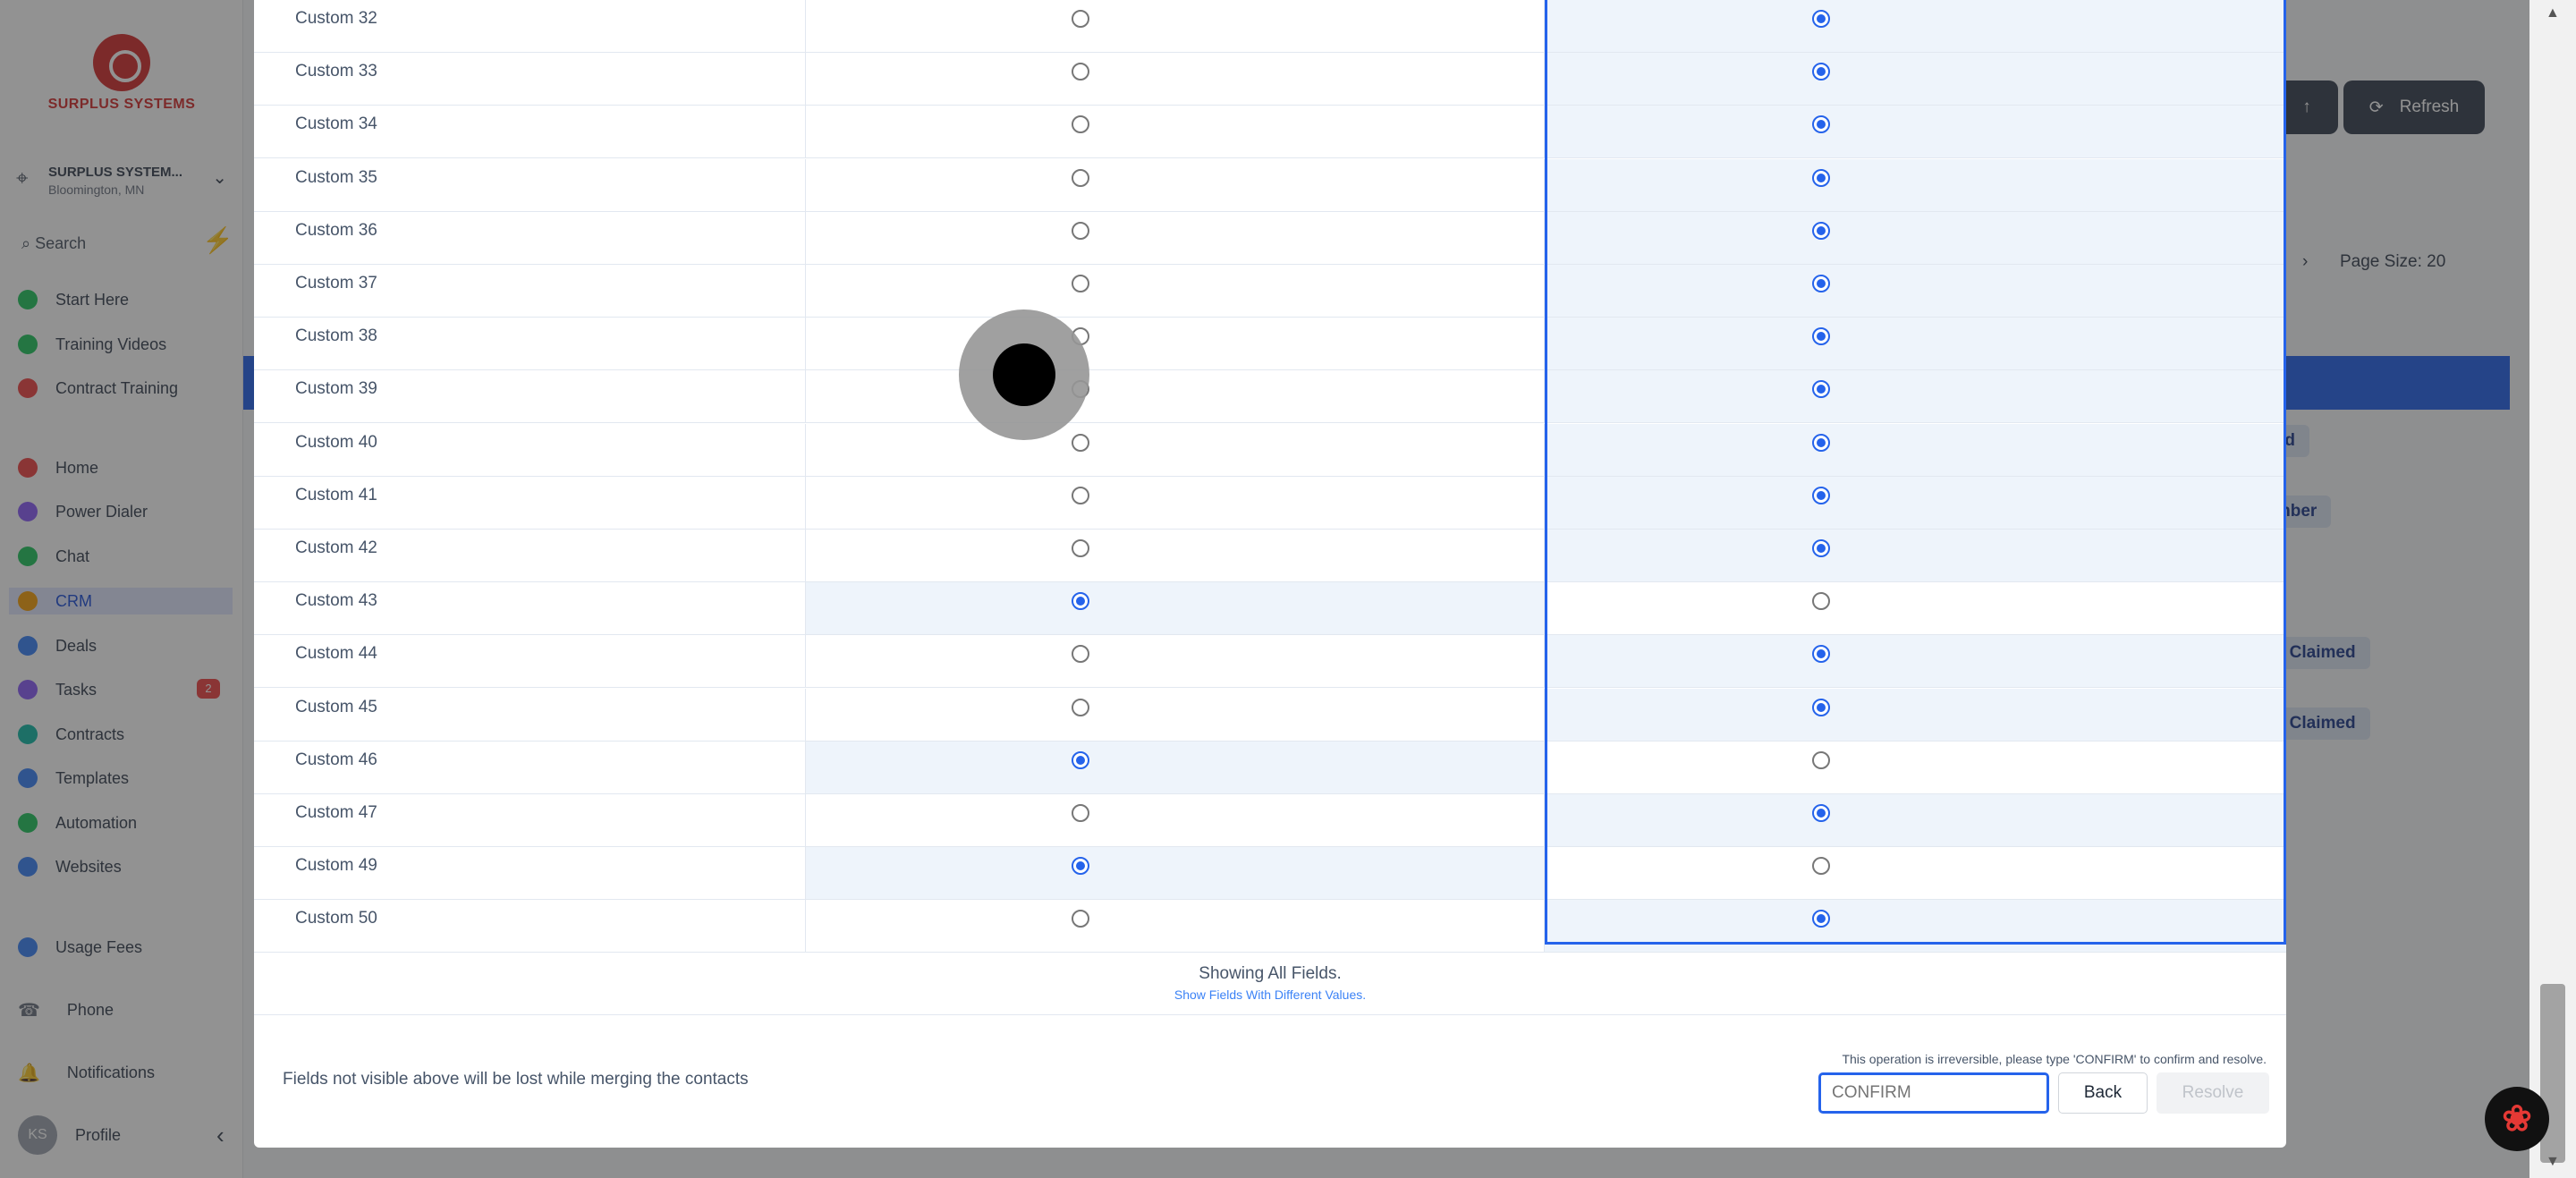 This screenshot has height=1178, width=2576. Describe the element at coordinates (530, 873) in the screenshot. I see `field-label: Custom 49` at that location.